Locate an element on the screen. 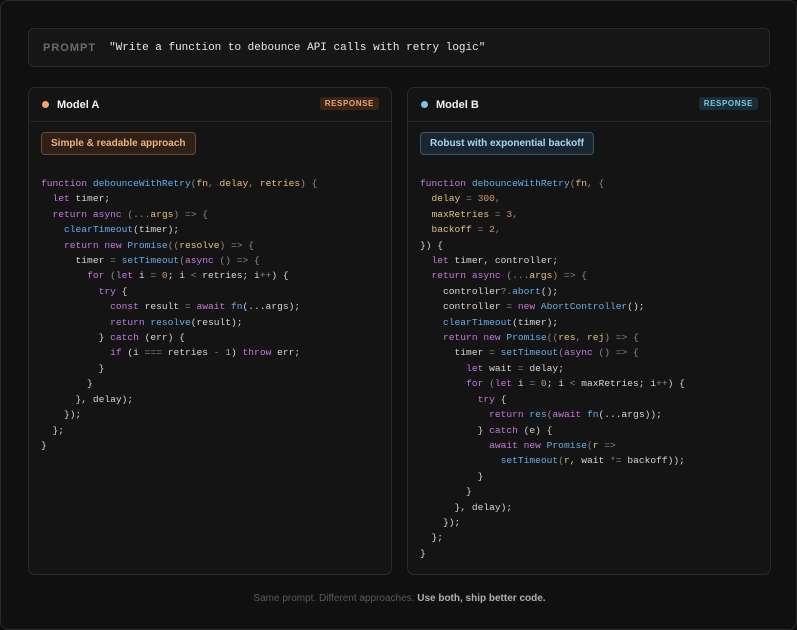  code-line: const result = await fn(...args); is located at coordinates (205, 307).